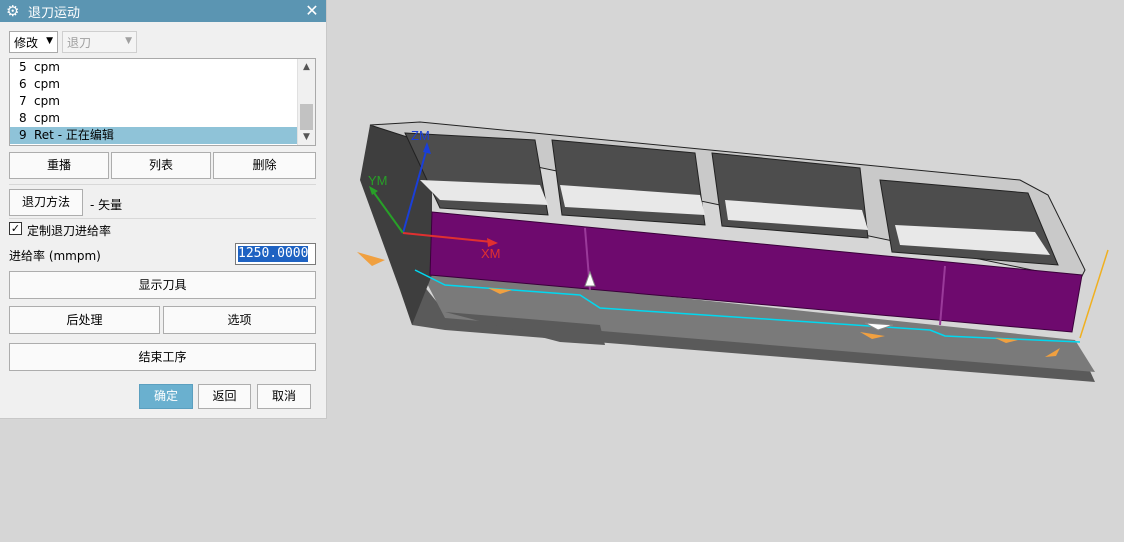 Image resolution: width=1124 pixels, height=542 pixels. I want to click on scroll-down-icon: ▼, so click(306, 137).